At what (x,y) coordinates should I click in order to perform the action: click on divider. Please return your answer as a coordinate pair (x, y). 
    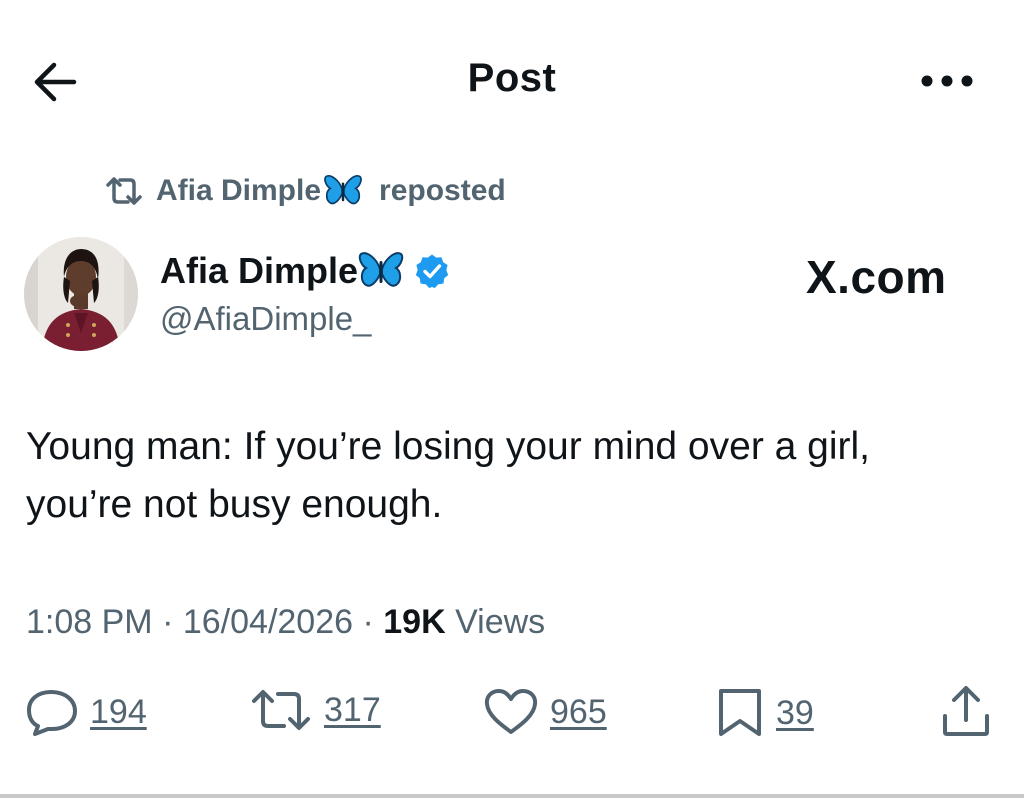
    Looking at the image, I should click on (512, 796).